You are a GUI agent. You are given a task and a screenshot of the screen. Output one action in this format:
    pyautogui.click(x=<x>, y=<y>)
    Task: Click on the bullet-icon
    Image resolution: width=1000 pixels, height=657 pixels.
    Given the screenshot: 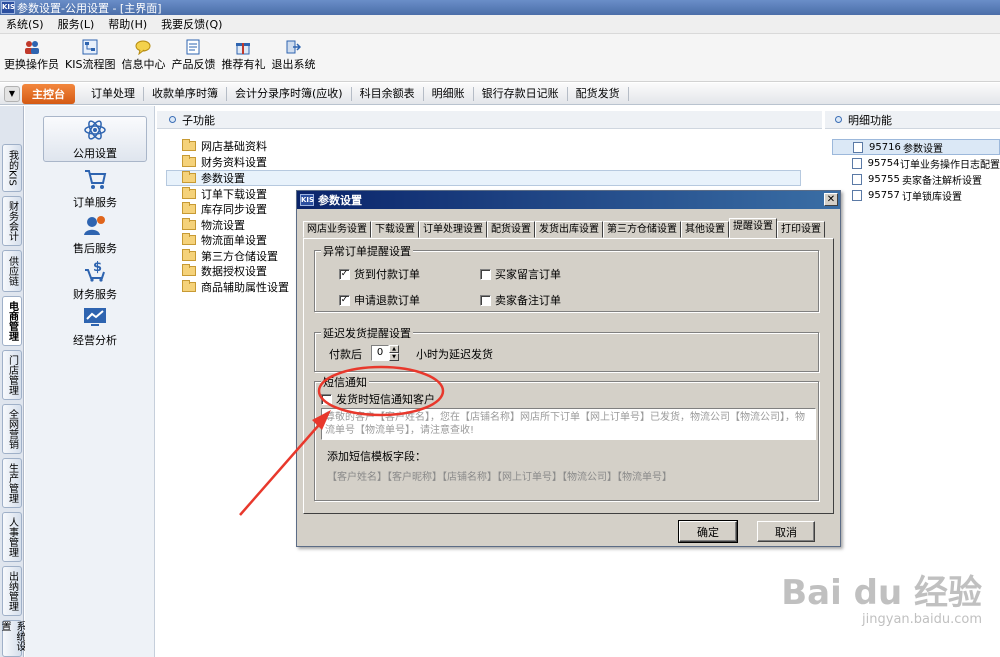 What is the action you would take?
    pyautogui.click(x=838, y=119)
    